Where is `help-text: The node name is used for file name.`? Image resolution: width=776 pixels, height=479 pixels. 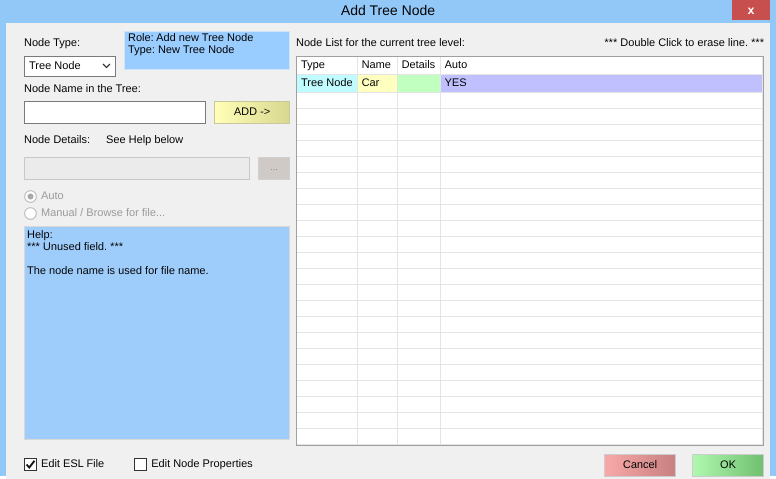
help-text: The node name is used for file name. is located at coordinates (118, 270).